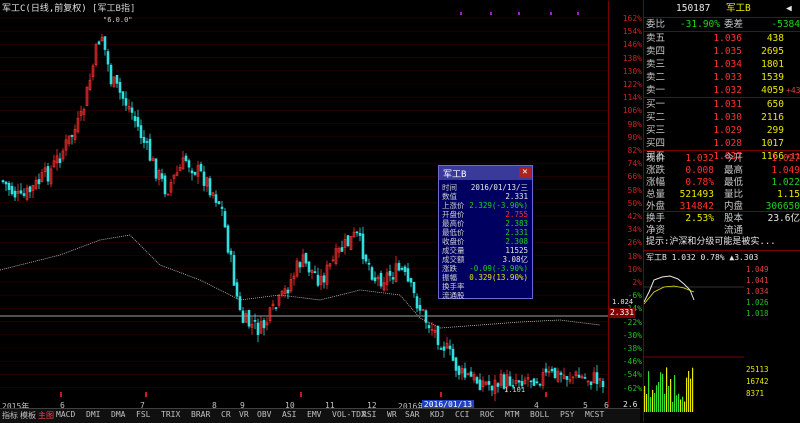 This screenshot has width=800, height=423. Describe the element at coordinates (93, 414) in the screenshot. I see `tab-dmi: DMI` at that location.